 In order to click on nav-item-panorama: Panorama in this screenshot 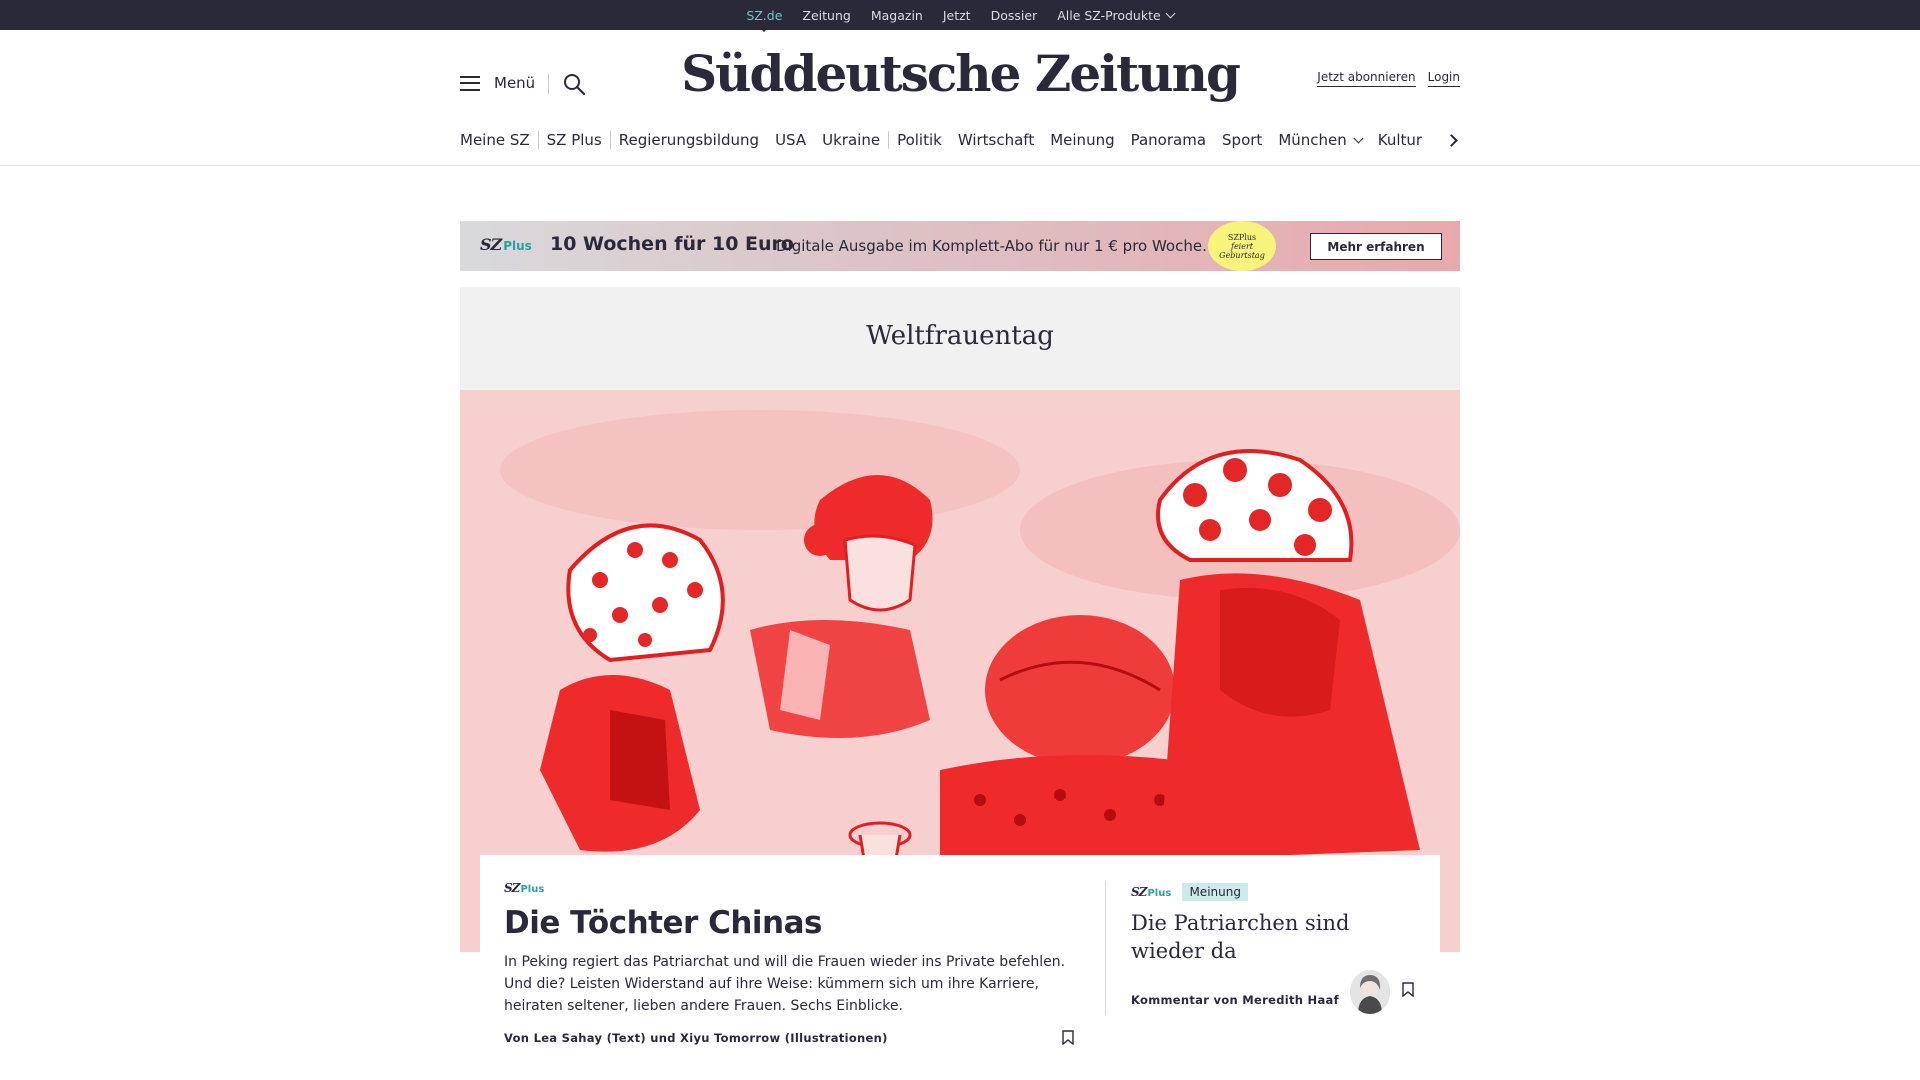, I will do `click(1168, 140)`.